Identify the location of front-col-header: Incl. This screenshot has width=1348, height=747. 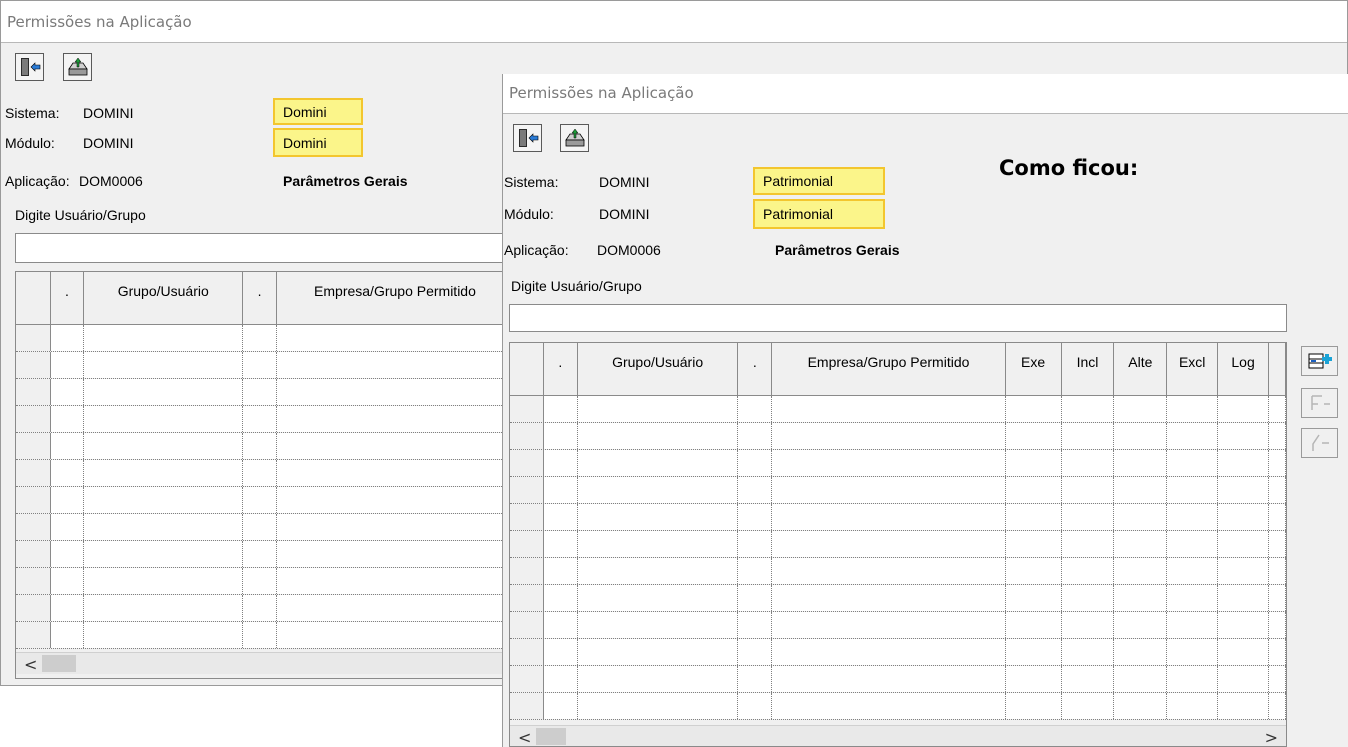
(1088, 369).